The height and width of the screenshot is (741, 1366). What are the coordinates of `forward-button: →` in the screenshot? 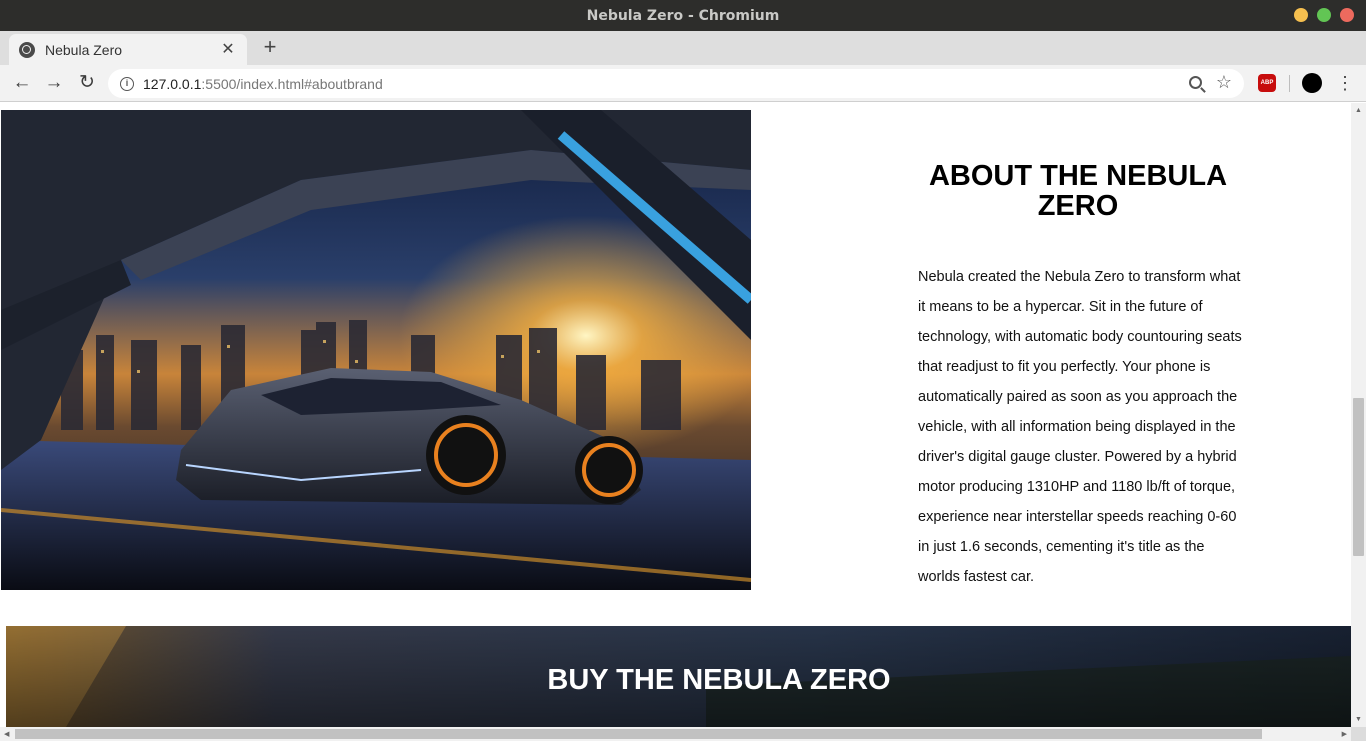 It's located at (54, 83).